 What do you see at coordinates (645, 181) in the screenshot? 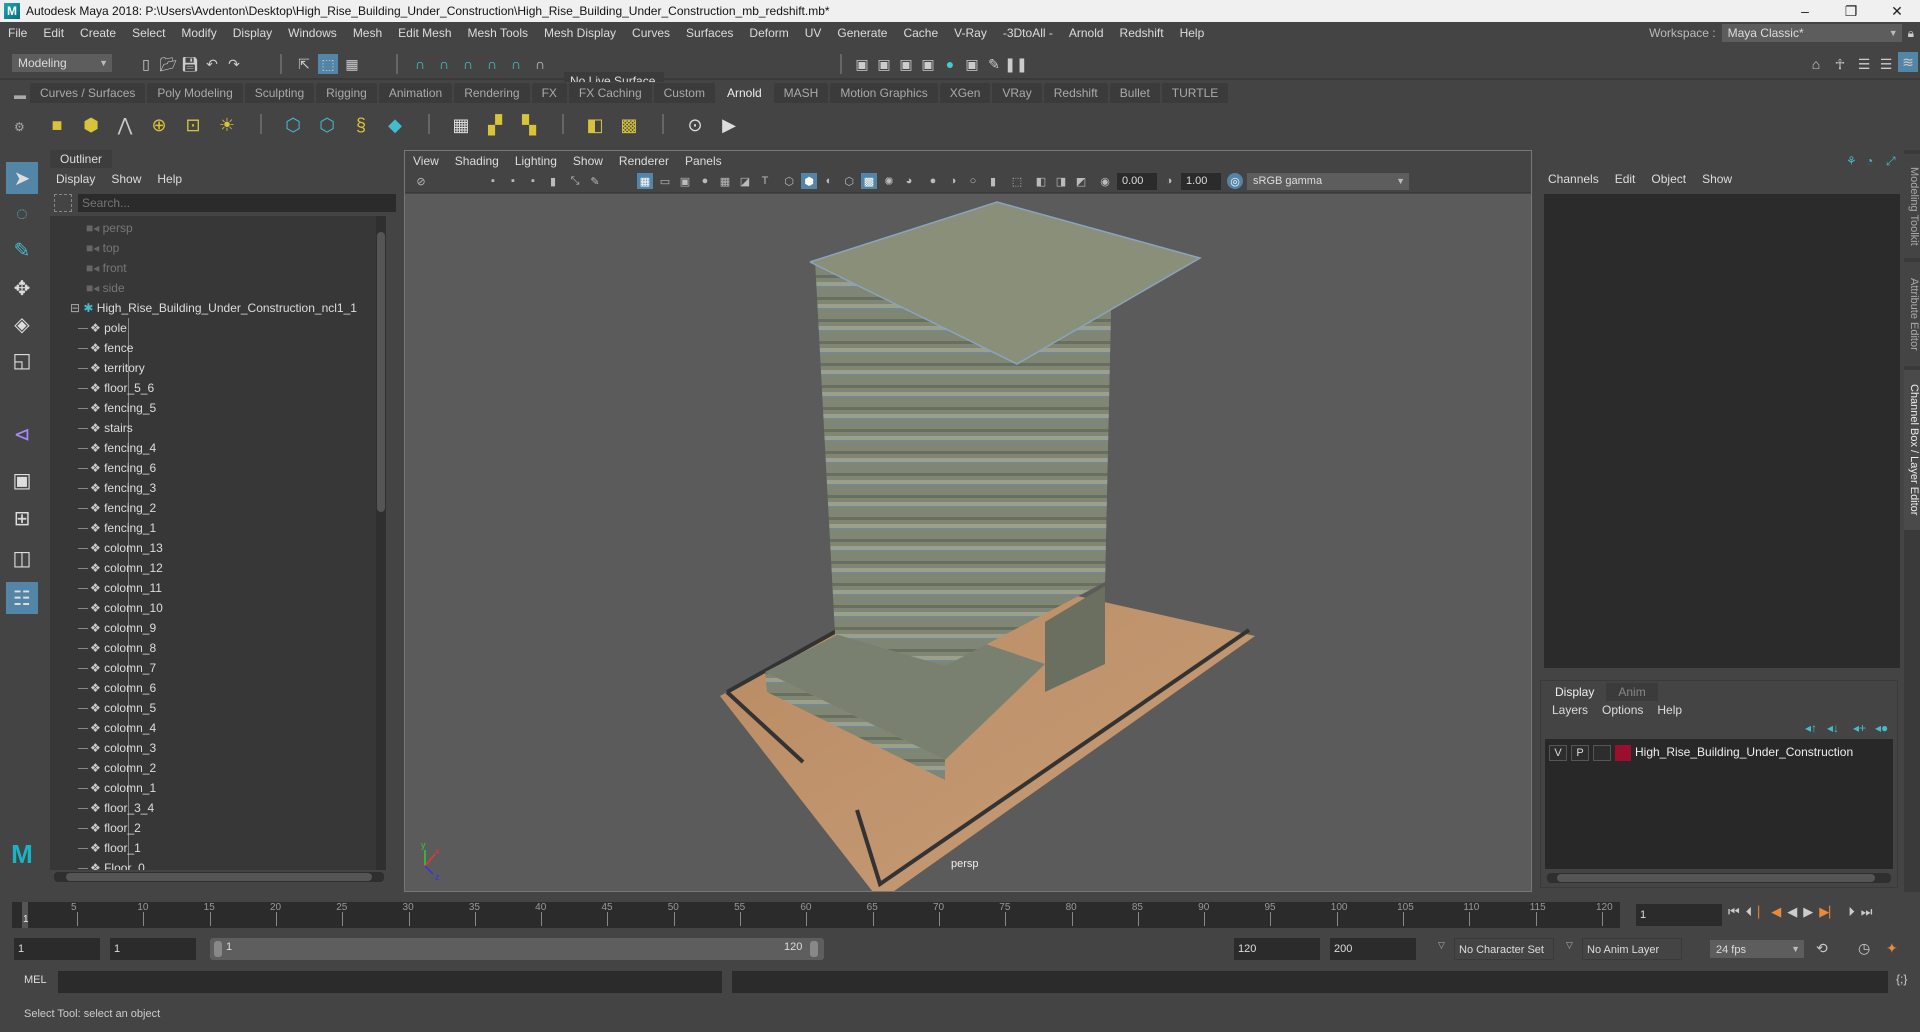
I see `grid-icon: ▦` at bounding box center [645, 181].